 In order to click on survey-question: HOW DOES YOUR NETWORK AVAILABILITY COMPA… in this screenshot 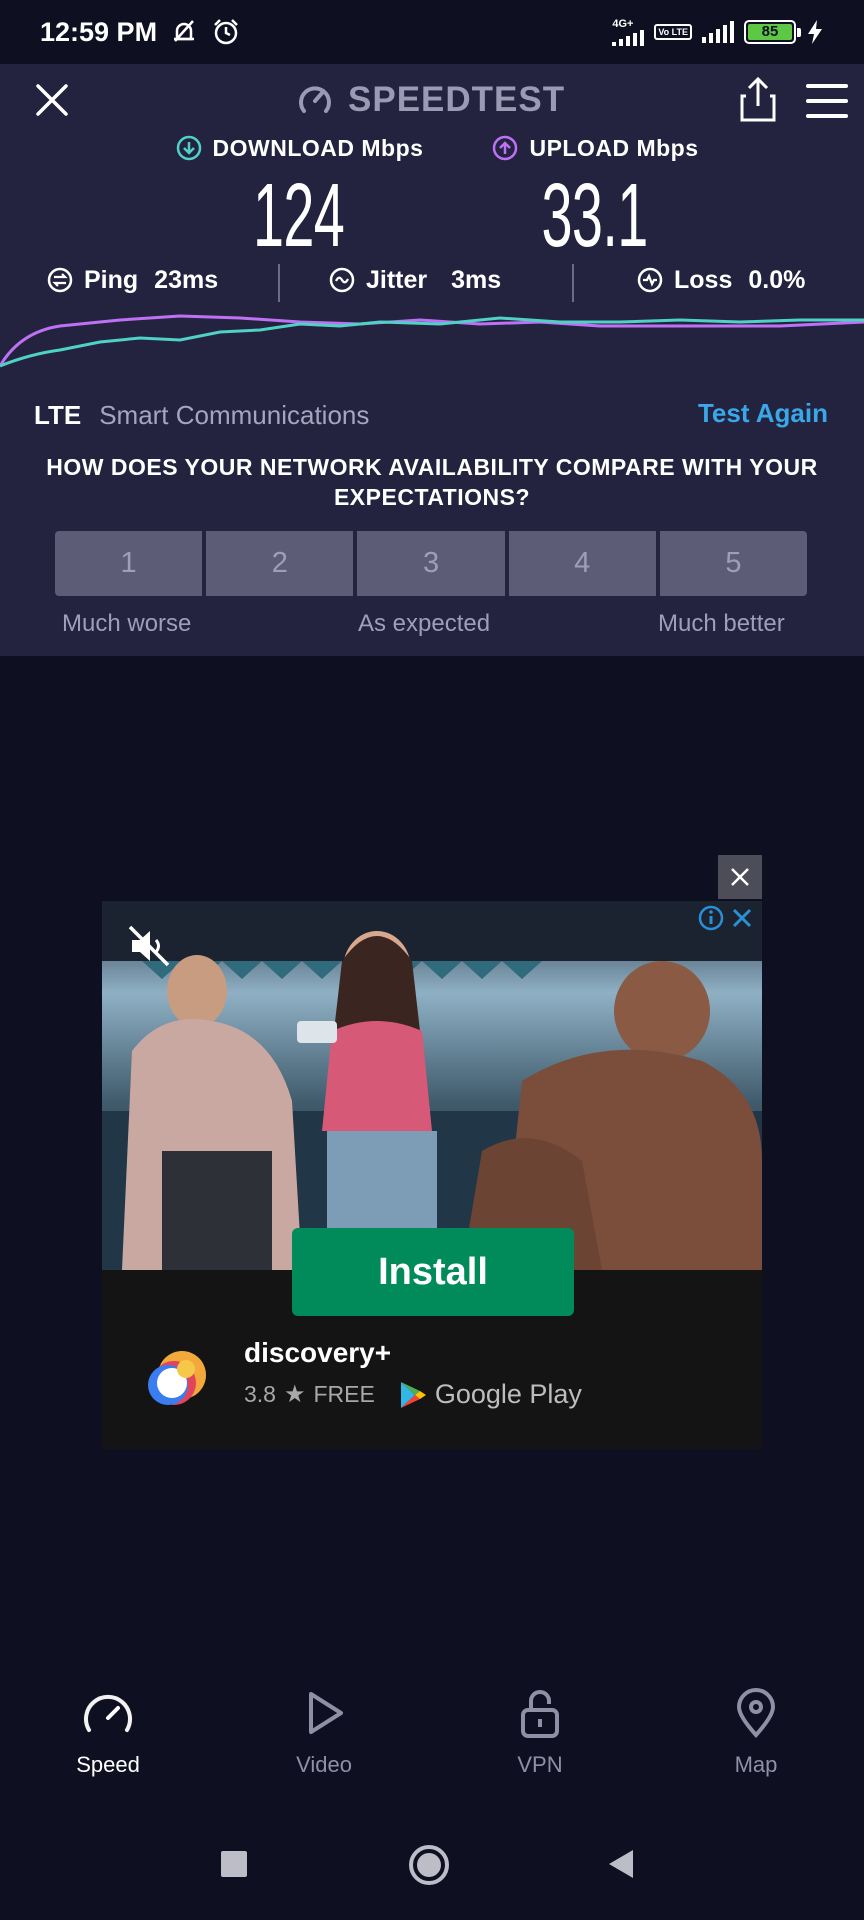, I will do `click(432, 482)`.